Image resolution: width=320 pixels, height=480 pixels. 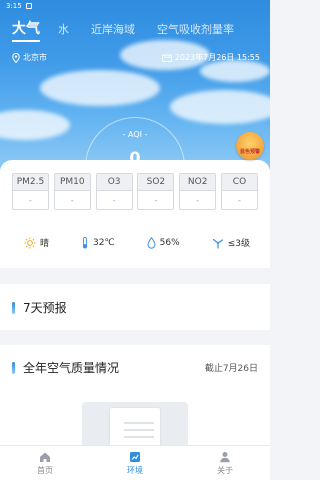 I want to click on pollutant-grid: PM2.5 - PM10 - O3 - SO2 - NO2 - CO -, so click(x=135, y=191).